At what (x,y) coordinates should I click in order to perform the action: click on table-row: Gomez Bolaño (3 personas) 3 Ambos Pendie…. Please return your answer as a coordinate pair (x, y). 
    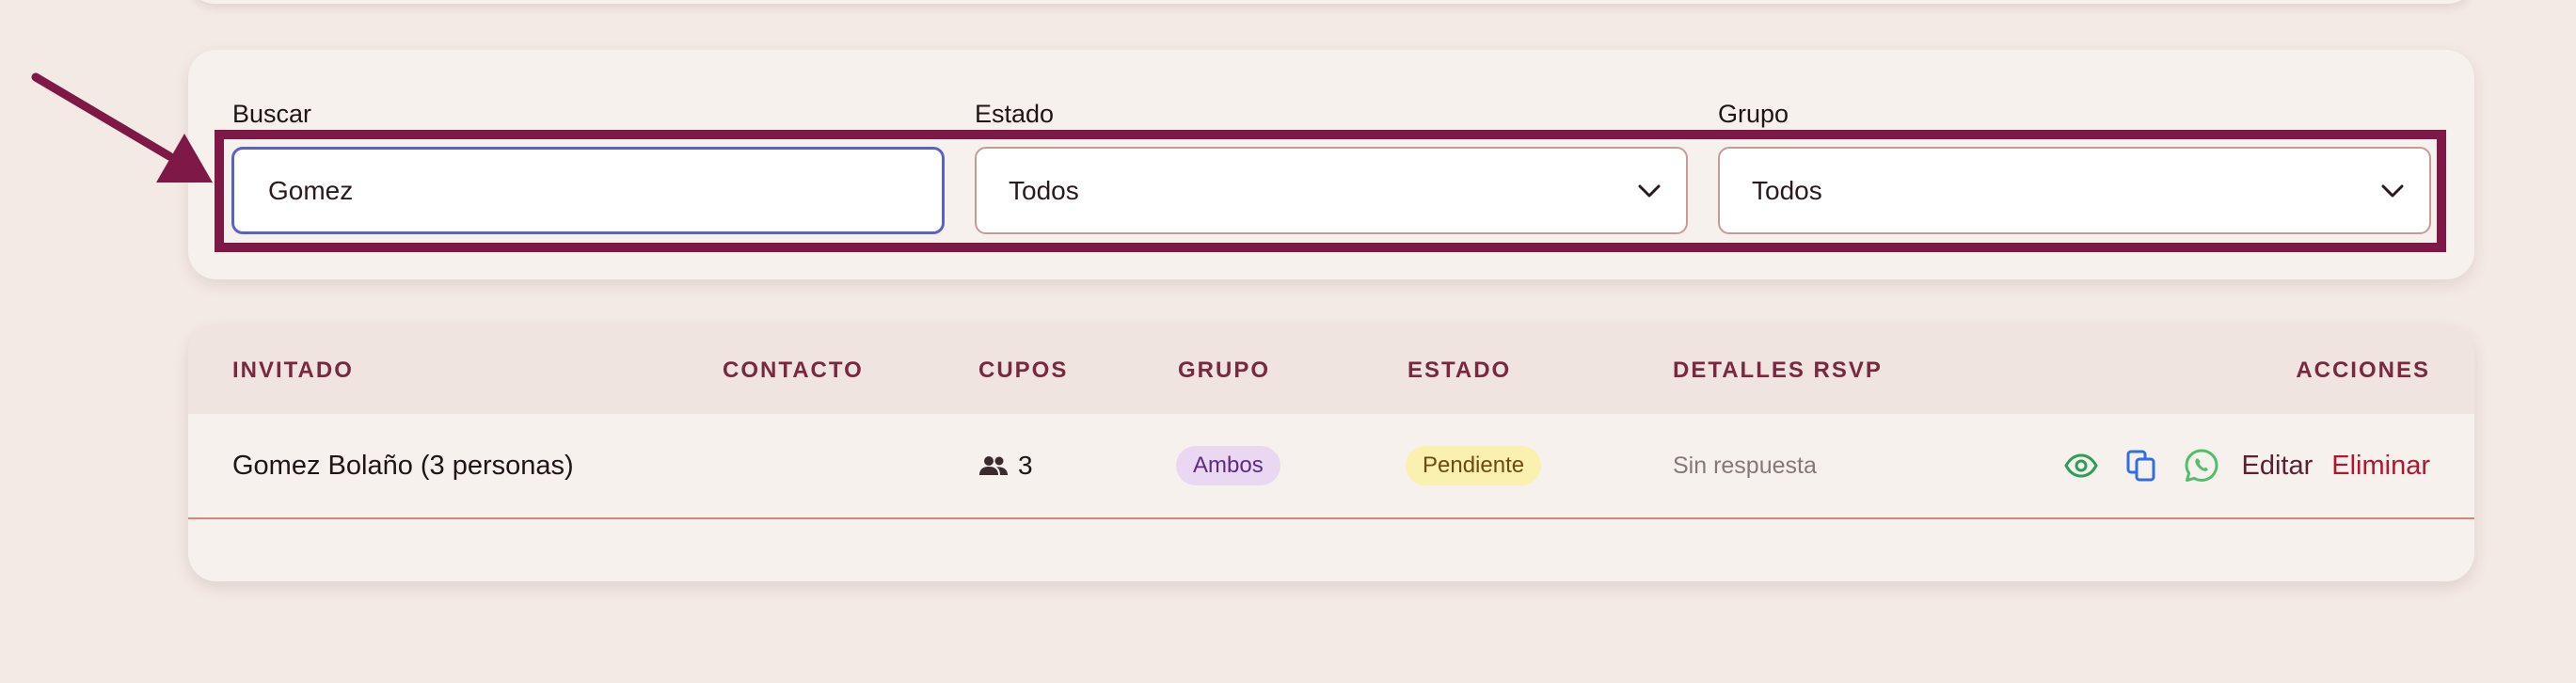
    Looking at the image, I should click on (1331, 466).